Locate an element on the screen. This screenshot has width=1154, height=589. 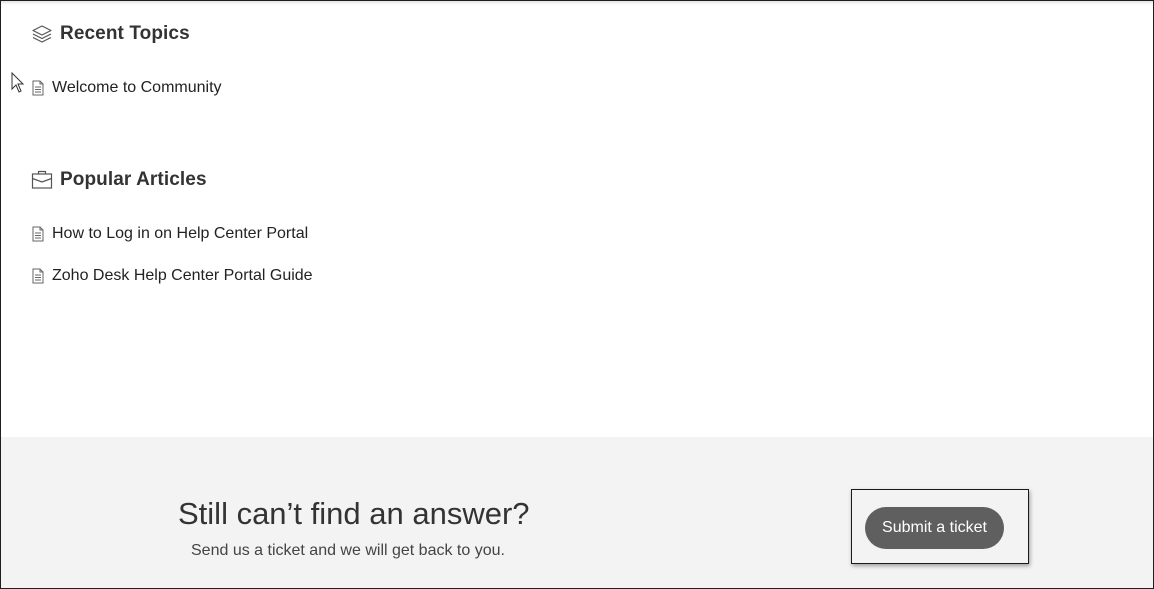
article-link: Zoho Desk Help Center Portal Guide is located at coordinates (182, 276).